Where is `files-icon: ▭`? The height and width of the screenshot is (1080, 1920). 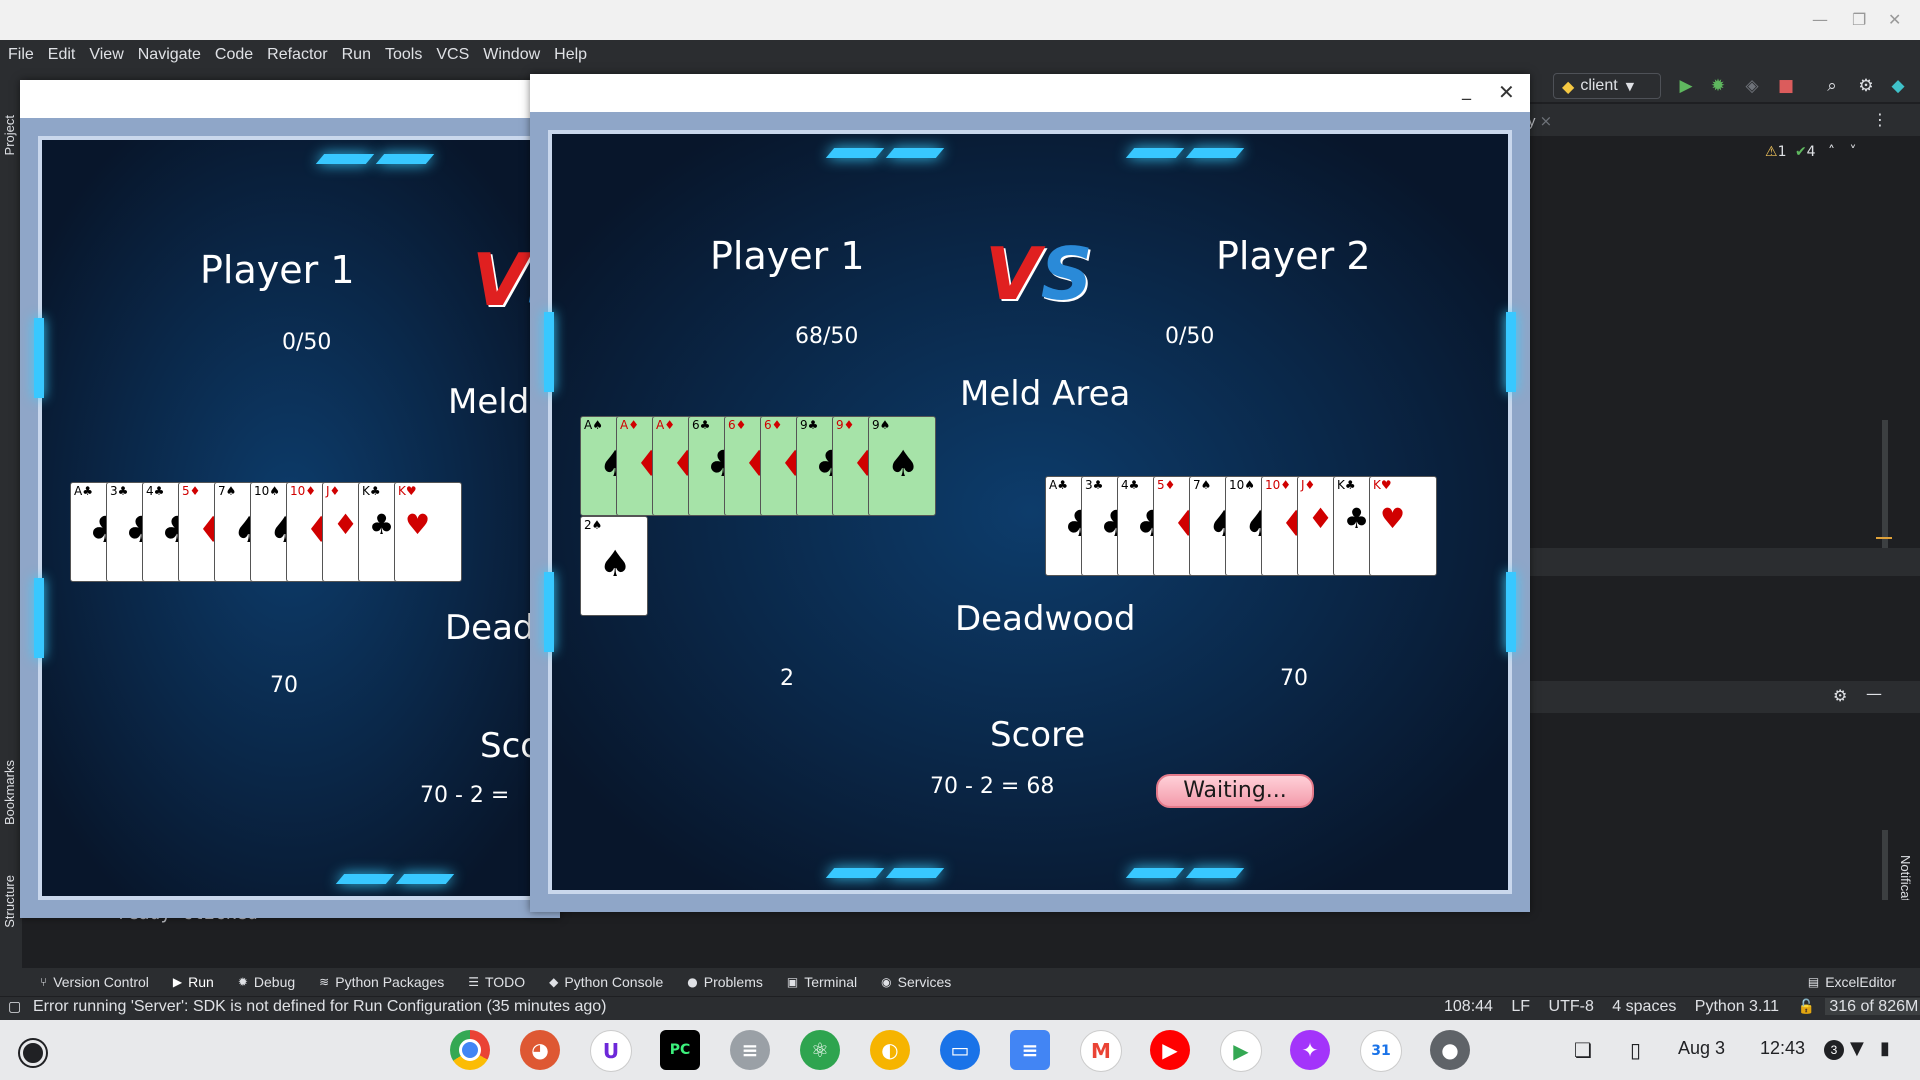
files-icon: ▭ is located at coordinates (960, 1050).